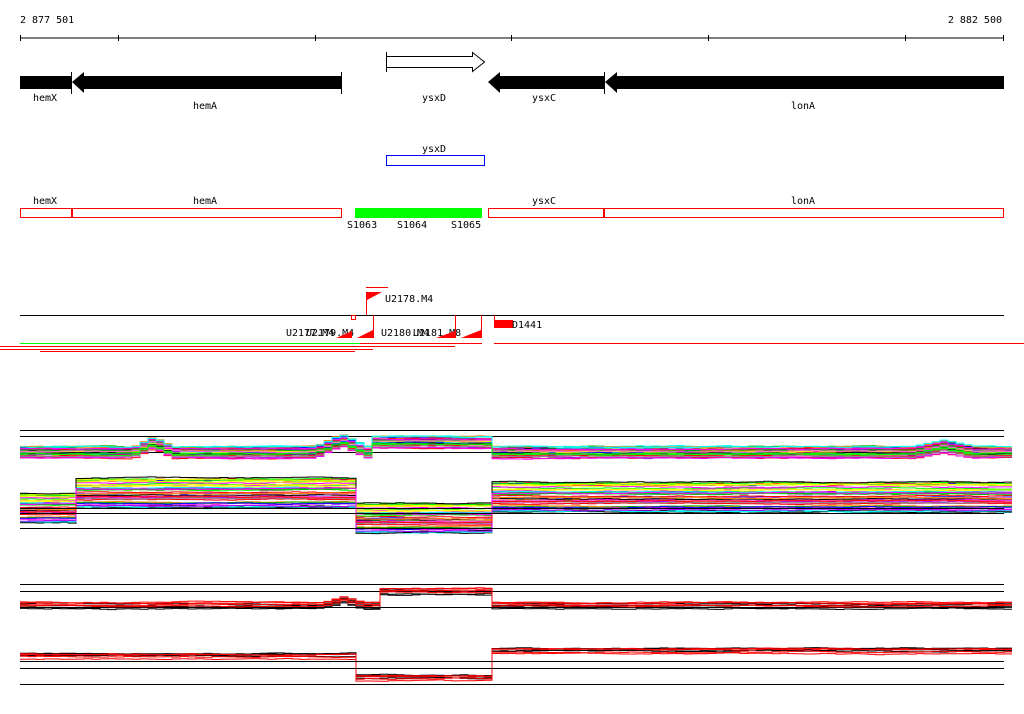 The width and height of the screenshot is (1024, 714). What do you see at coordinates (412, 225) in the screenshot?
I see `svg-text: S1064` at bounding box center [412, 225].